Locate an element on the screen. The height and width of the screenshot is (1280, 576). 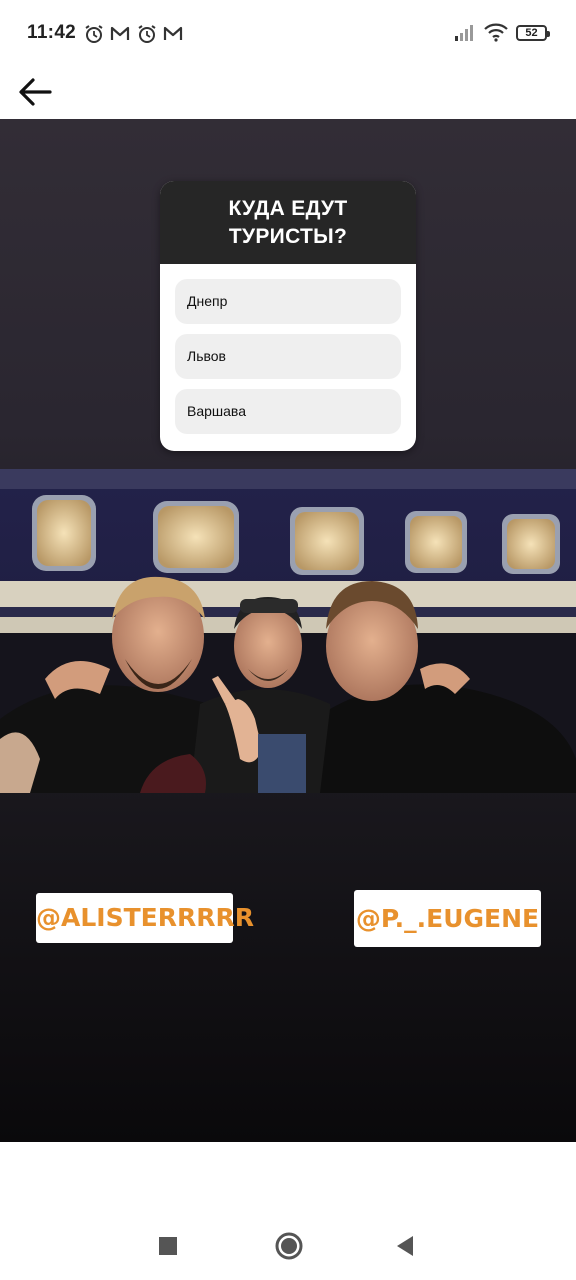
quiz-option: Варшава is located at coordinates (288, 411).